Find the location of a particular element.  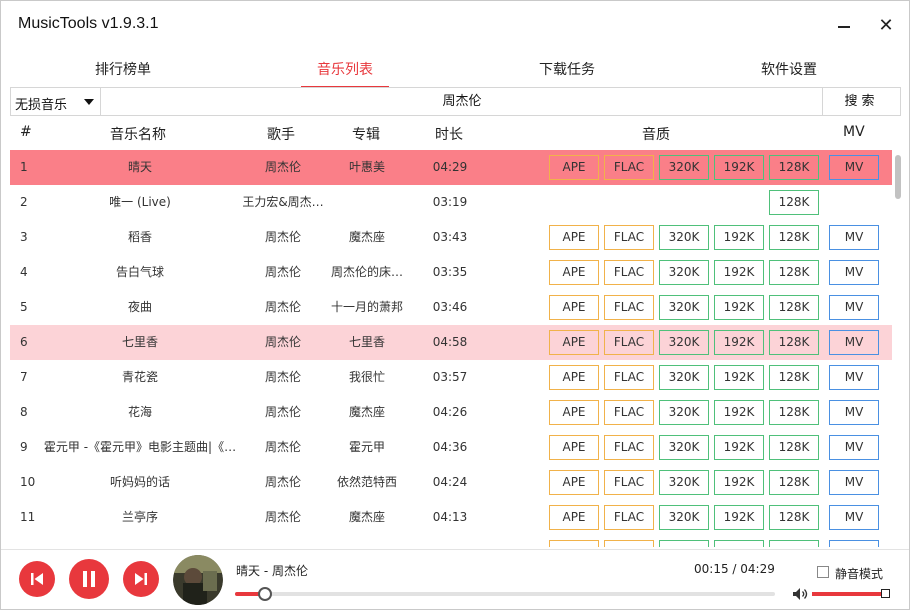

tab-music-list: 音乐列表 is located at coordinates (345, 73).